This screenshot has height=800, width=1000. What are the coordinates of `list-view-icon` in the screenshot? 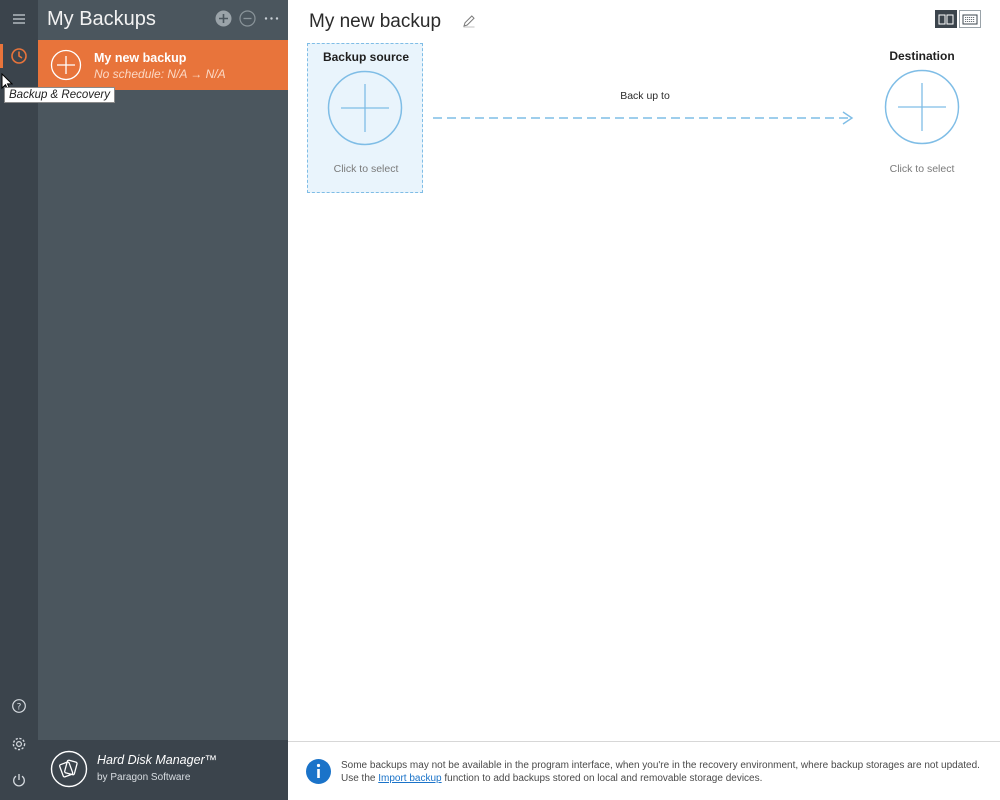 It's located at (970, 19).